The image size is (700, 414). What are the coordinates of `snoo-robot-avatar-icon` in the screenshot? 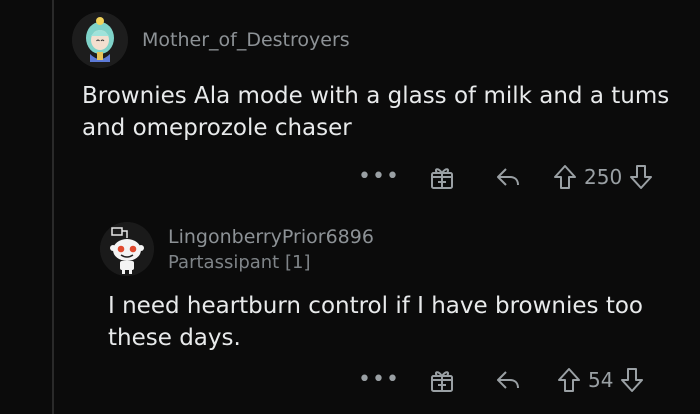 It's located at (127, 249).